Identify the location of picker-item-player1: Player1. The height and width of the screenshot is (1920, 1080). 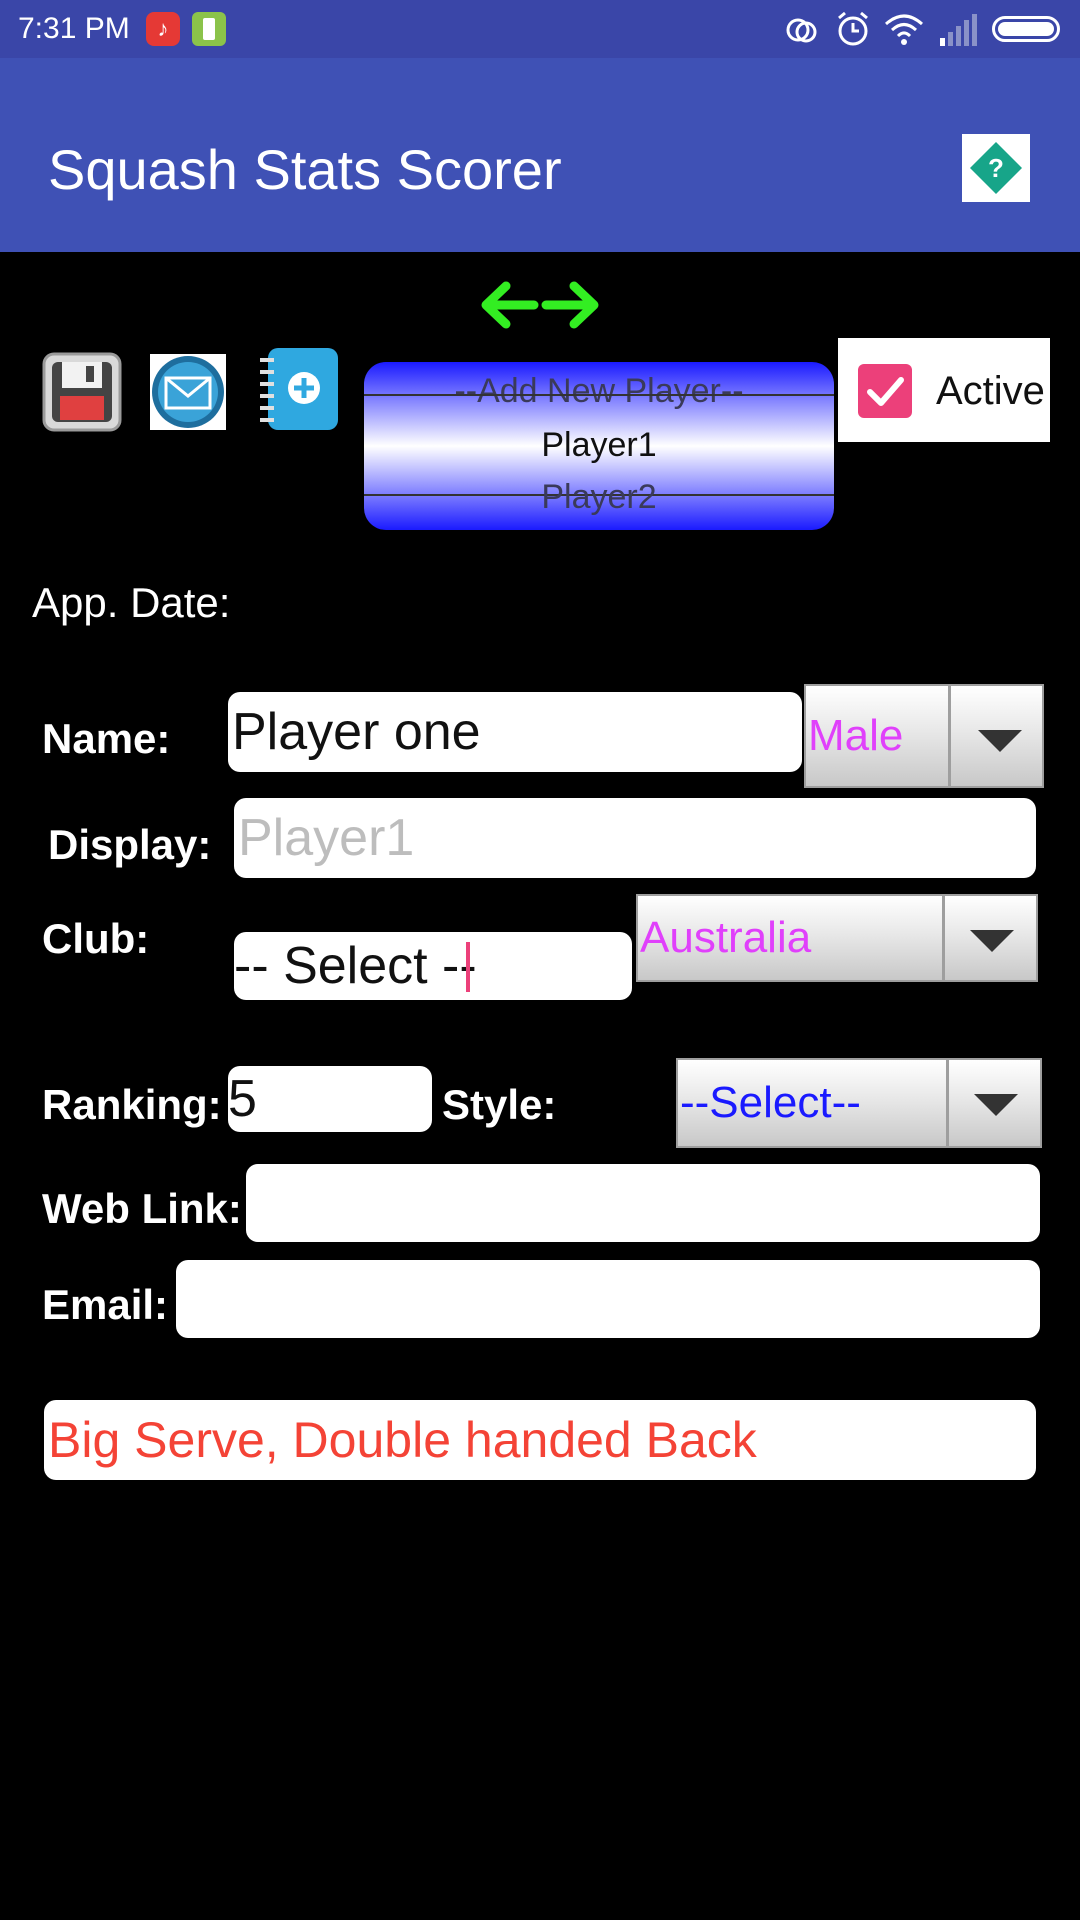
(599, 445).